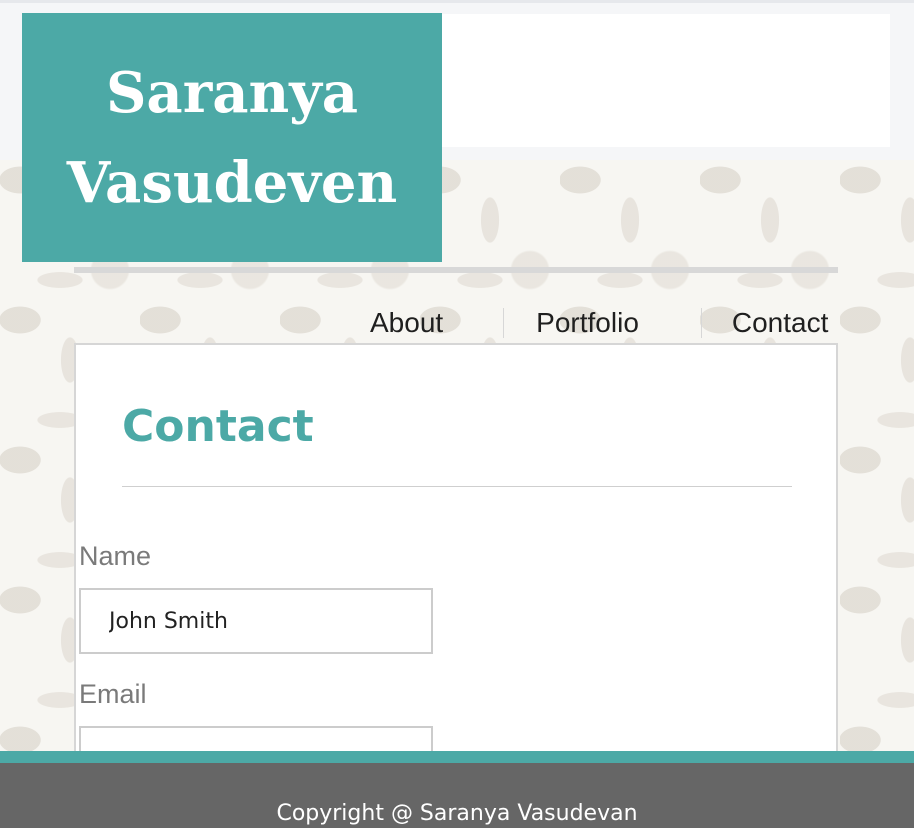 The height and width of the screenshot is (828, 914). I want to click on email-label: Email, so click(113, 694).